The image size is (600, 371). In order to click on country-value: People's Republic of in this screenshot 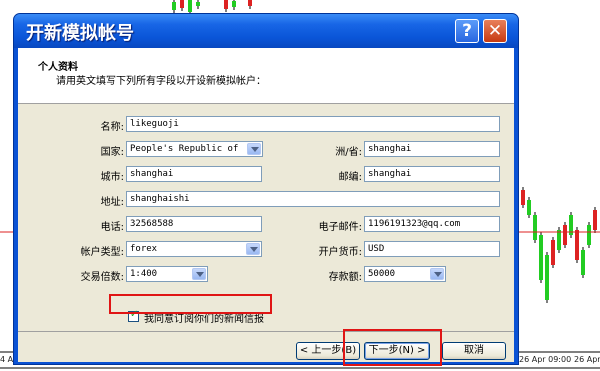, I will do `click(184, 149)`.